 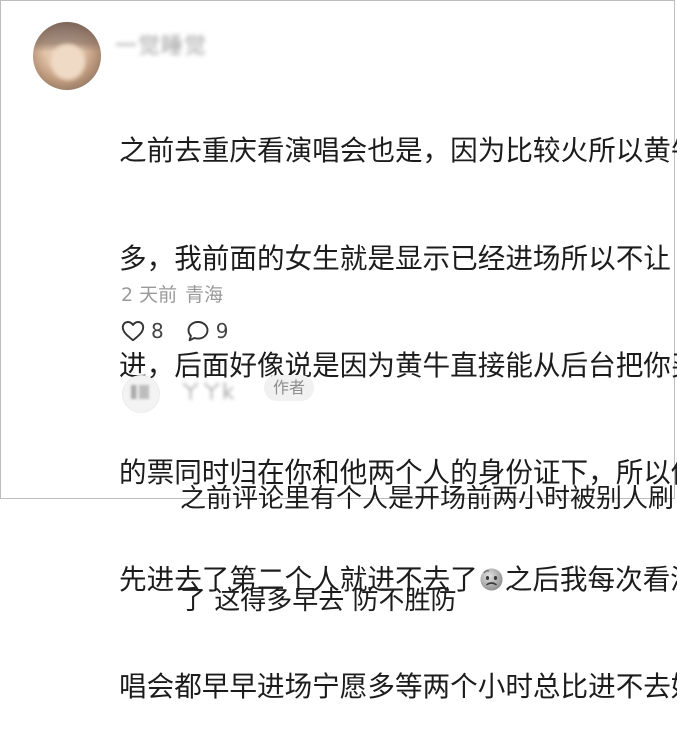 I want to click on avatar, so click(x=67, y=56).